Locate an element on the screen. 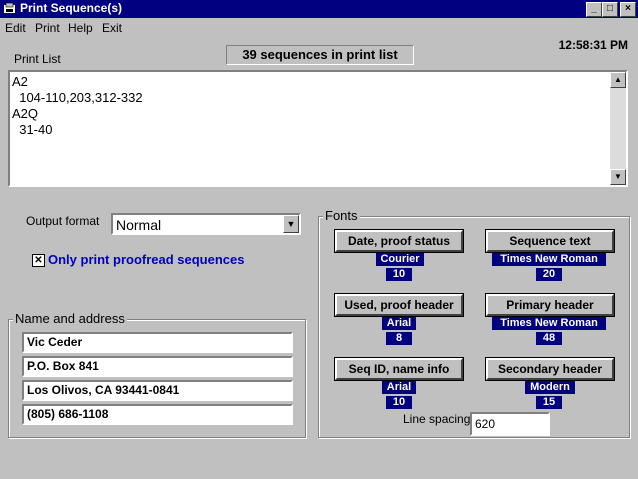 This screenshot has height=479, width=638. close-icon: × is located at coordinates (628, 9).